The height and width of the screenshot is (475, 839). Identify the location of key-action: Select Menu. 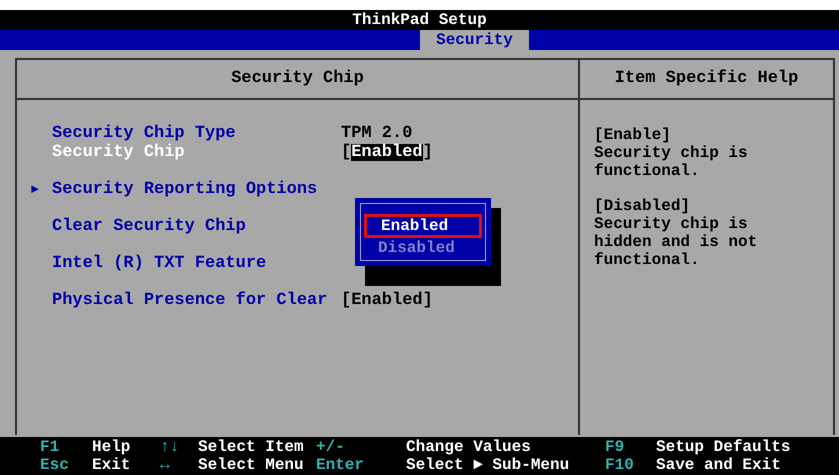
(251, 465).